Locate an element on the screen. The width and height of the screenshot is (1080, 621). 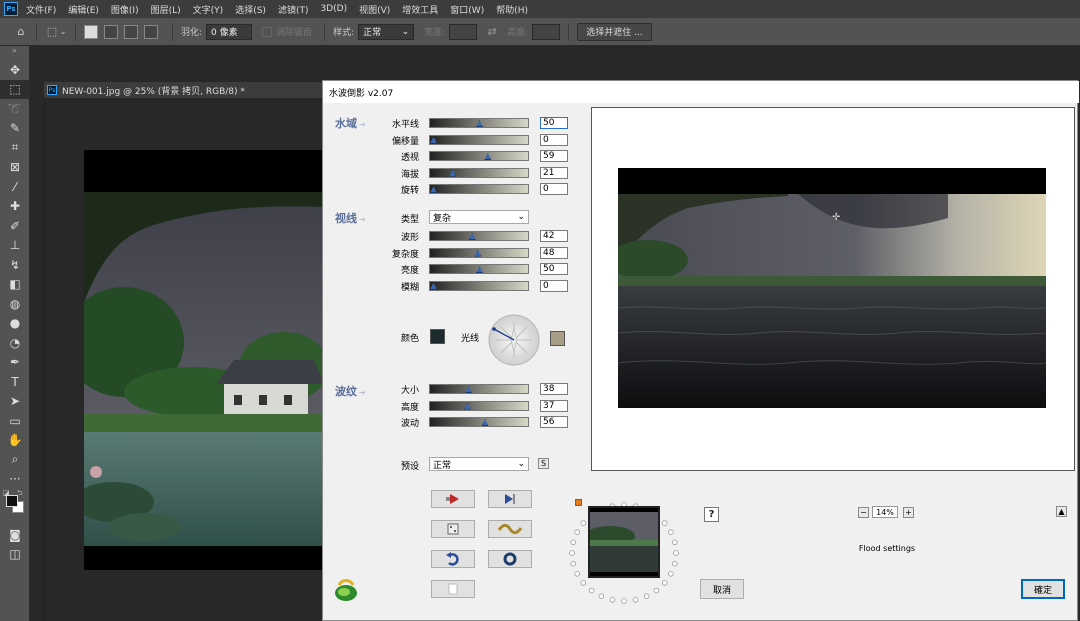
step-forward-button is located at coordinates (510, 499).